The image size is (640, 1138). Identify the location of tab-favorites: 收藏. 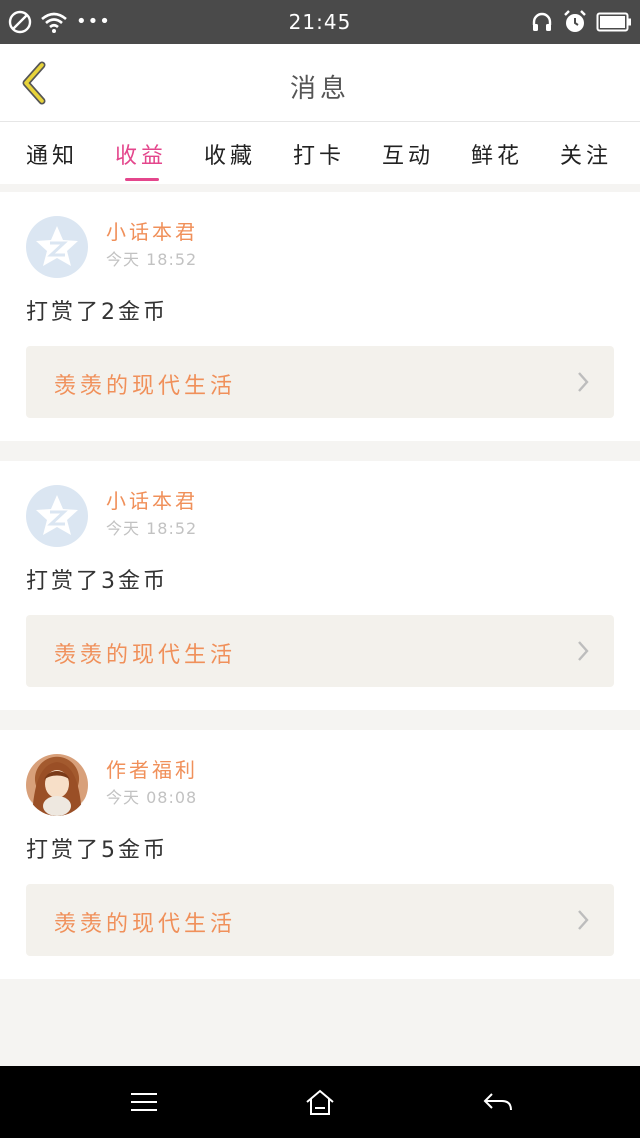
(230, 154).